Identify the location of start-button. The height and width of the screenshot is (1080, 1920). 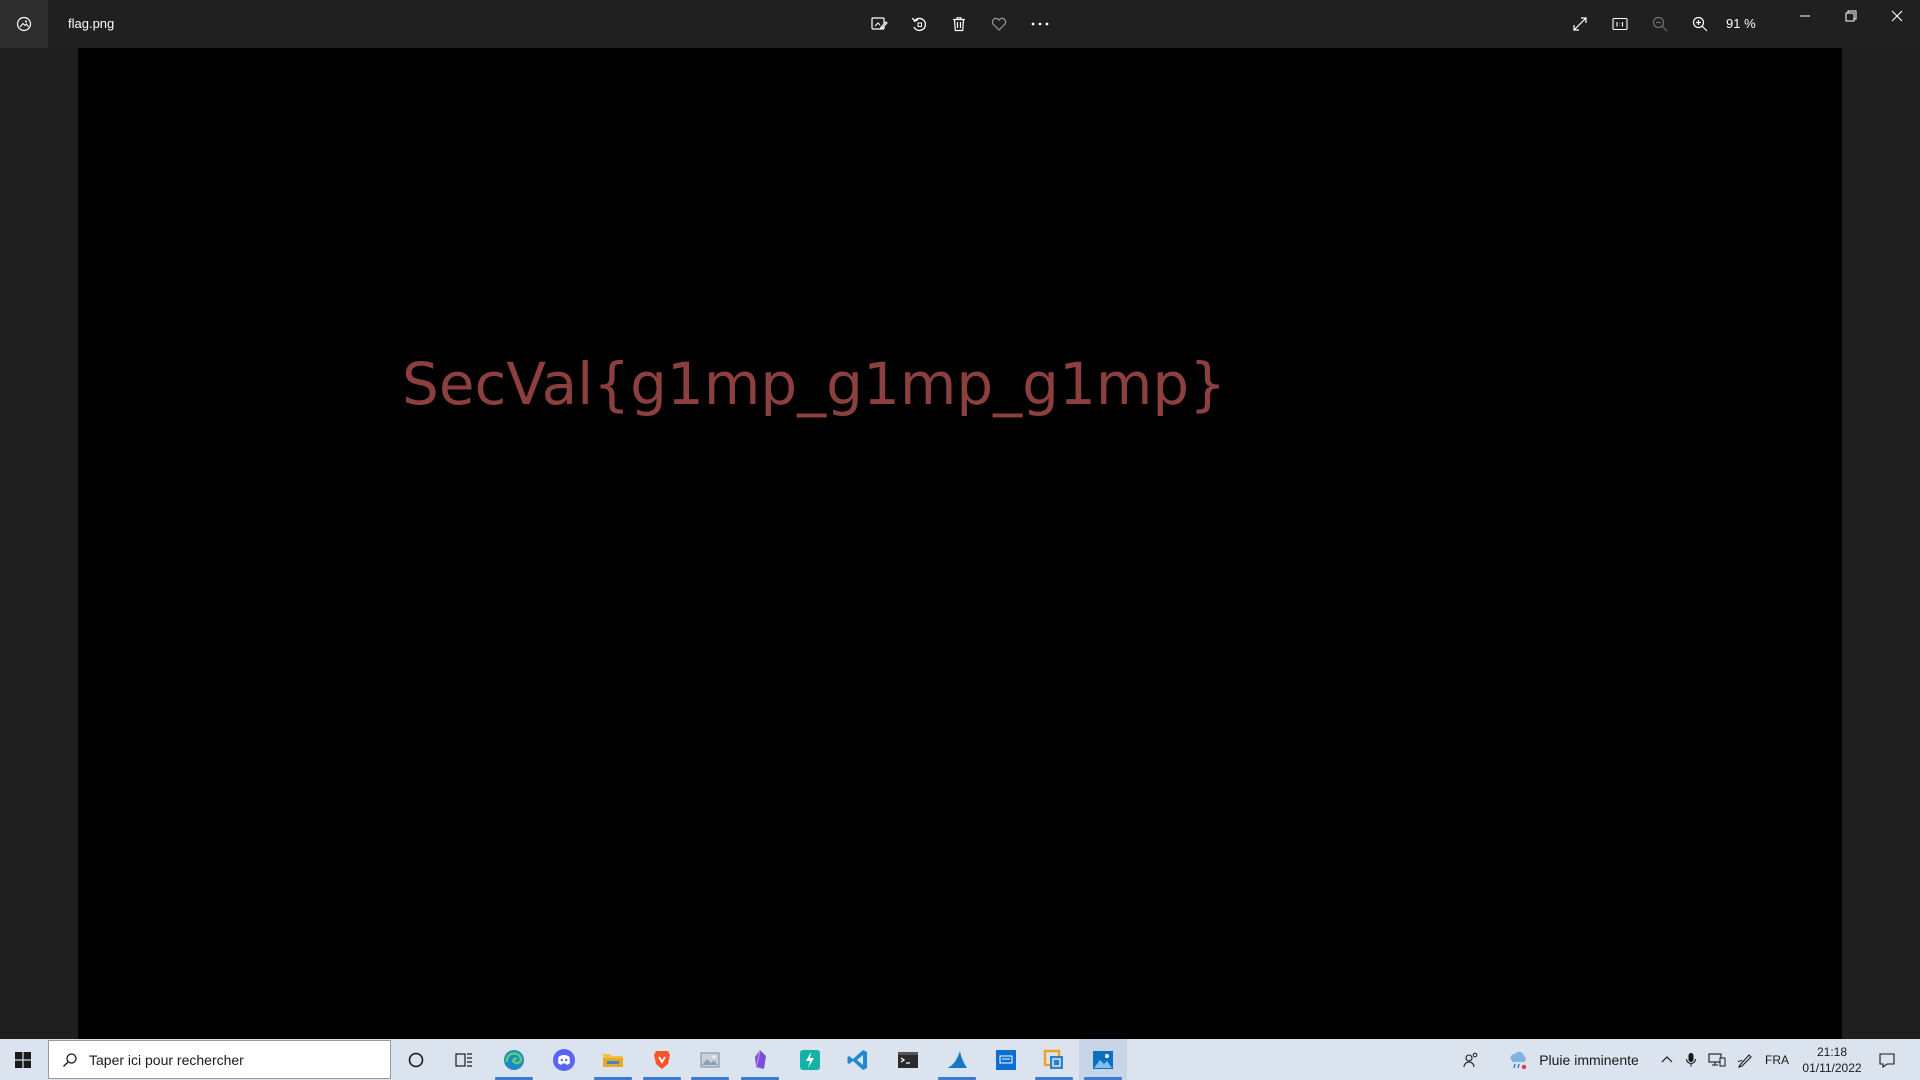
(23, 1059).